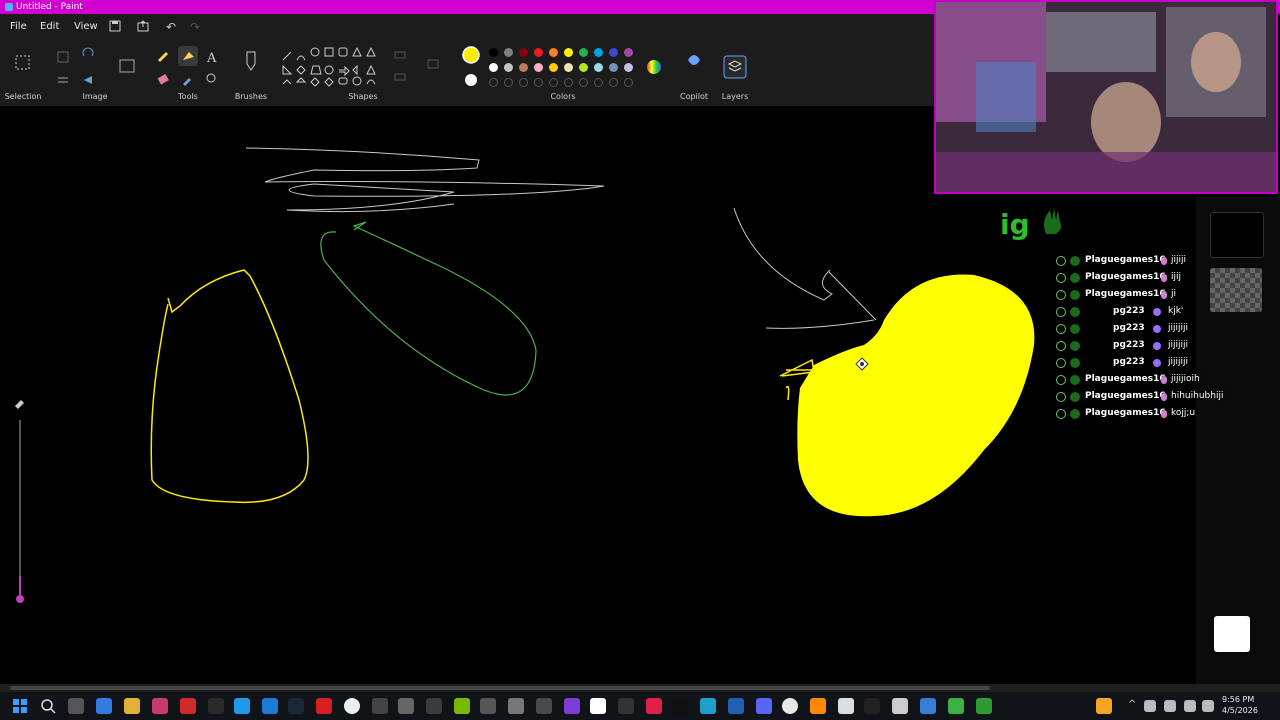  Describe the element at coordinates (88, 80) in the screenshot. I see `flip-icon` at that location.